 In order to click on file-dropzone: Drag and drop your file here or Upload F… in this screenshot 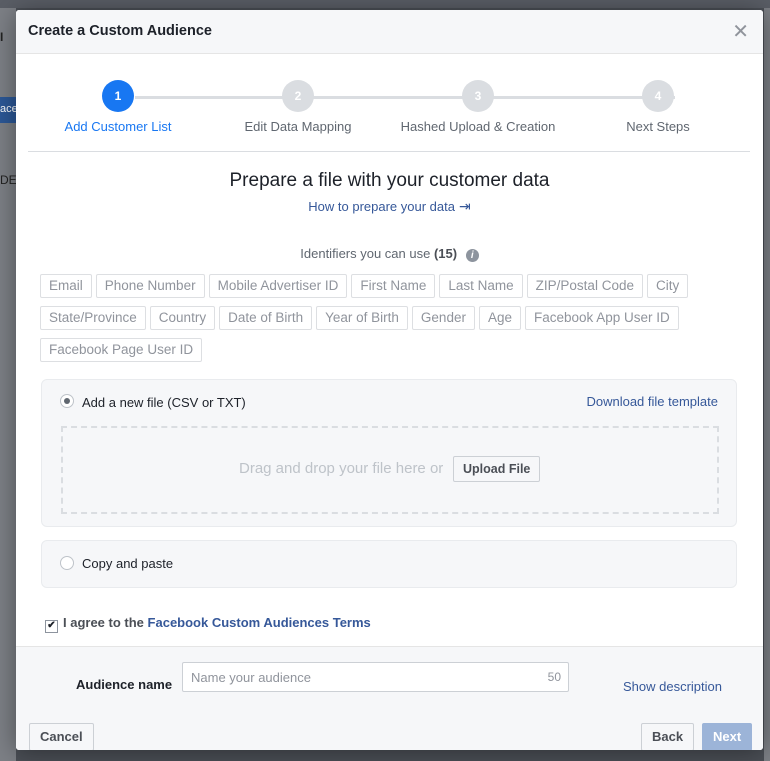, I will do `click(390, 470)`.